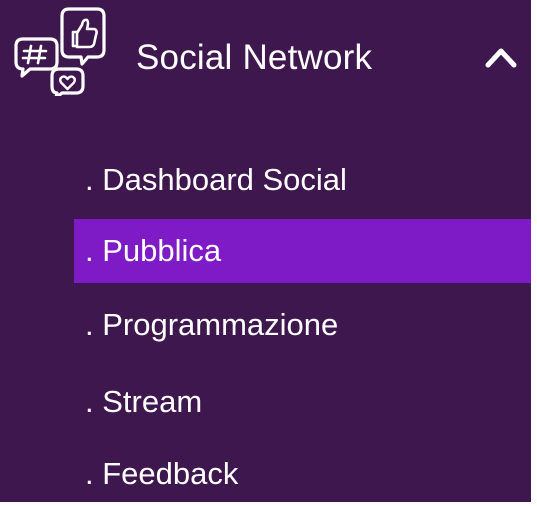  I want to click on menu-item-stream: . Stream, so click(302, 402).